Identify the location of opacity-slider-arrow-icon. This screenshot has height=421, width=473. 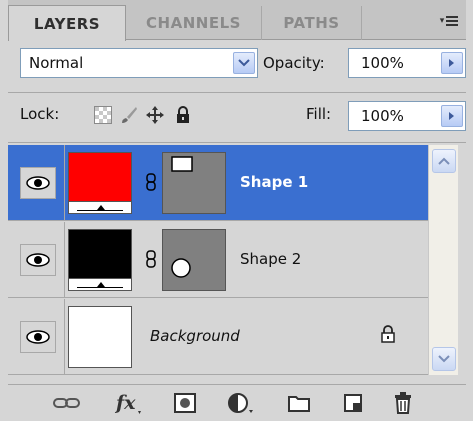
(452, 63).